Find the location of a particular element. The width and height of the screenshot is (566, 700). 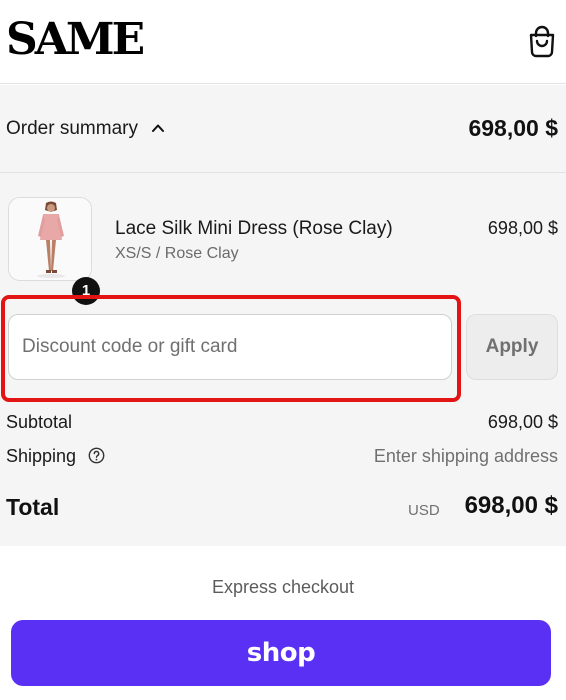

product-name: Lace Silk Mini Dress (Rose Clay) is located at coordinates (254, 228).